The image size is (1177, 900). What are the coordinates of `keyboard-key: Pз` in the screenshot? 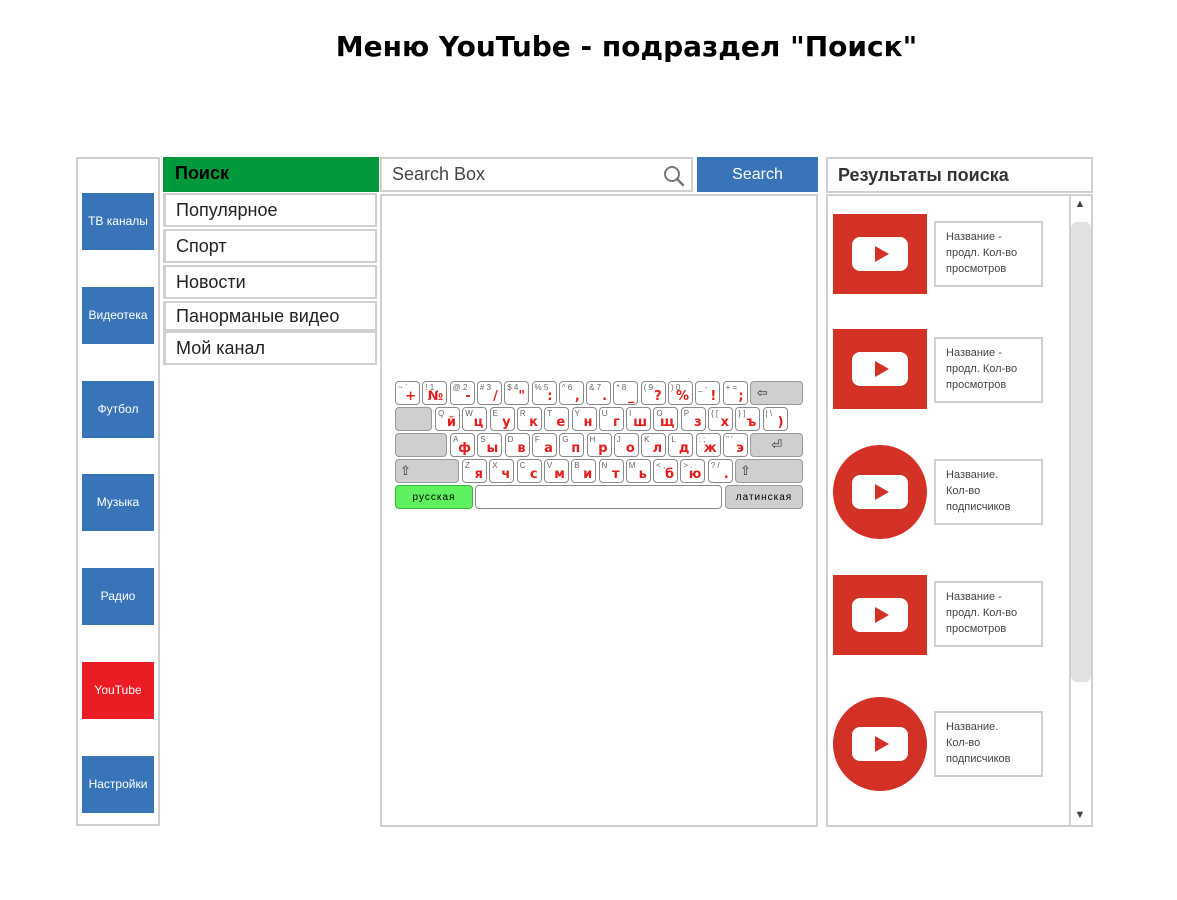 It's located at (693, 419).